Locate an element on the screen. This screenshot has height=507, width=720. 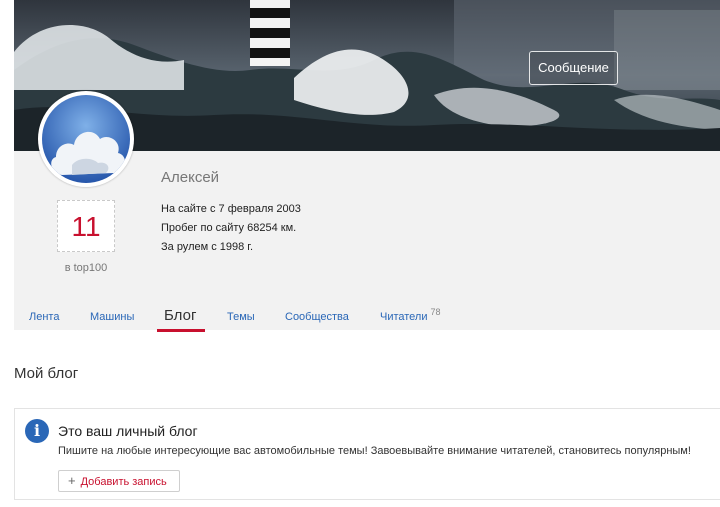
stat-value: 1998 г. is located at coordinates (236, 247).